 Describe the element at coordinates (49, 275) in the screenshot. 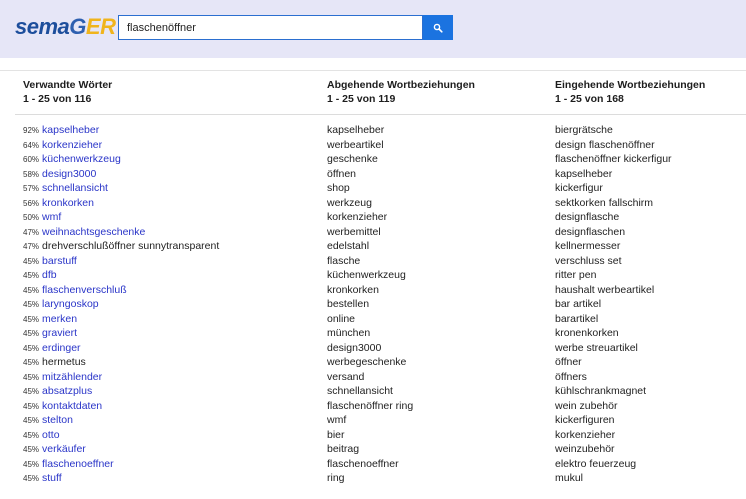

I see `related-word-link: dfb` at that location.